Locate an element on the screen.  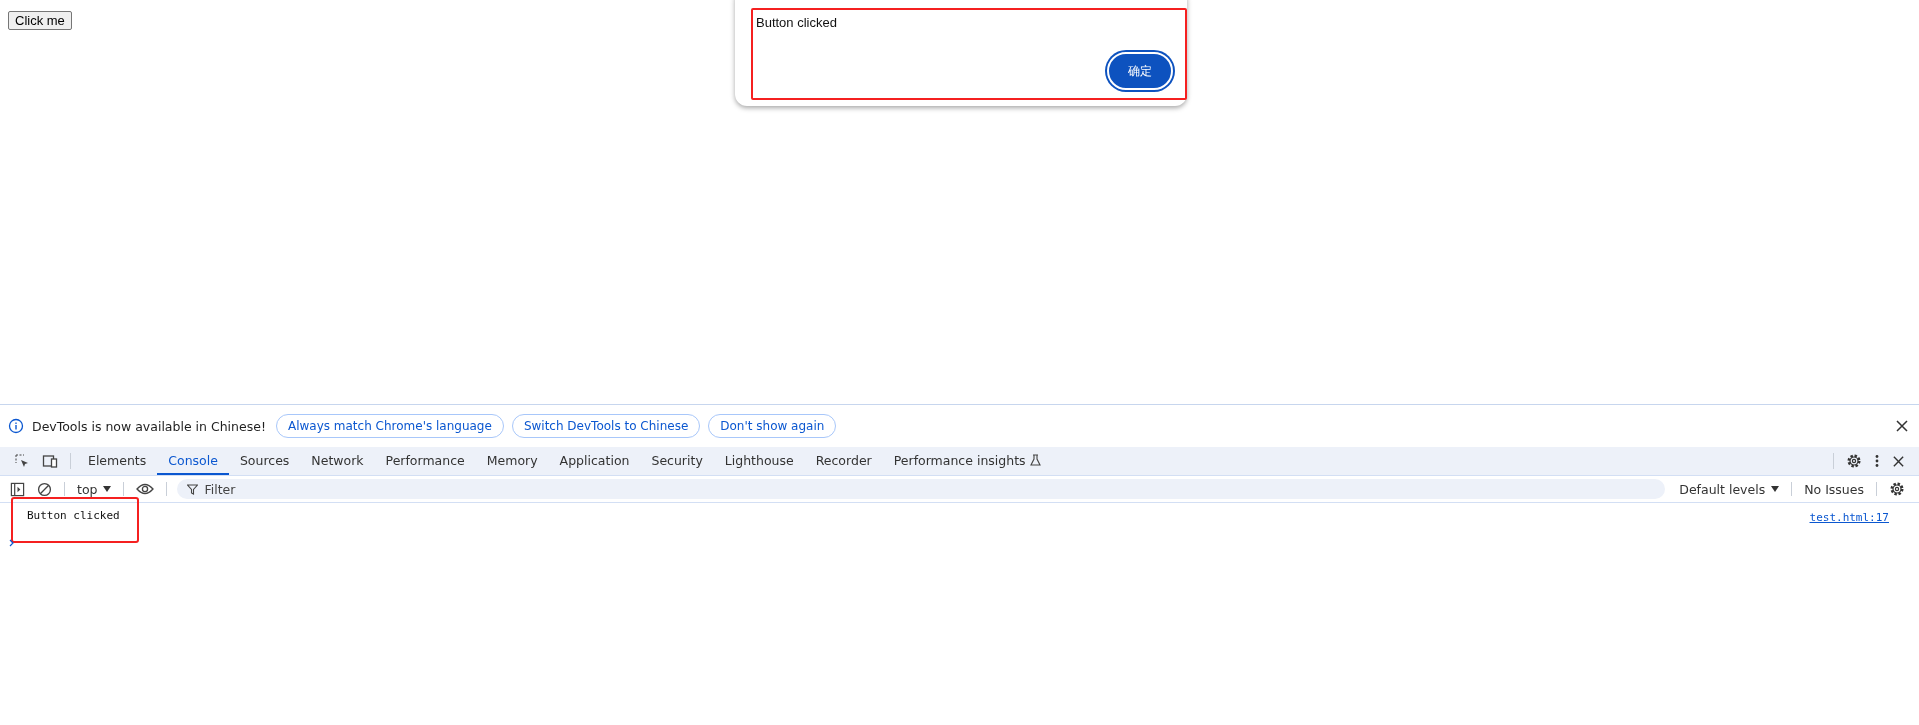
console-message: Button clicked is located at coordinates (73, 515).